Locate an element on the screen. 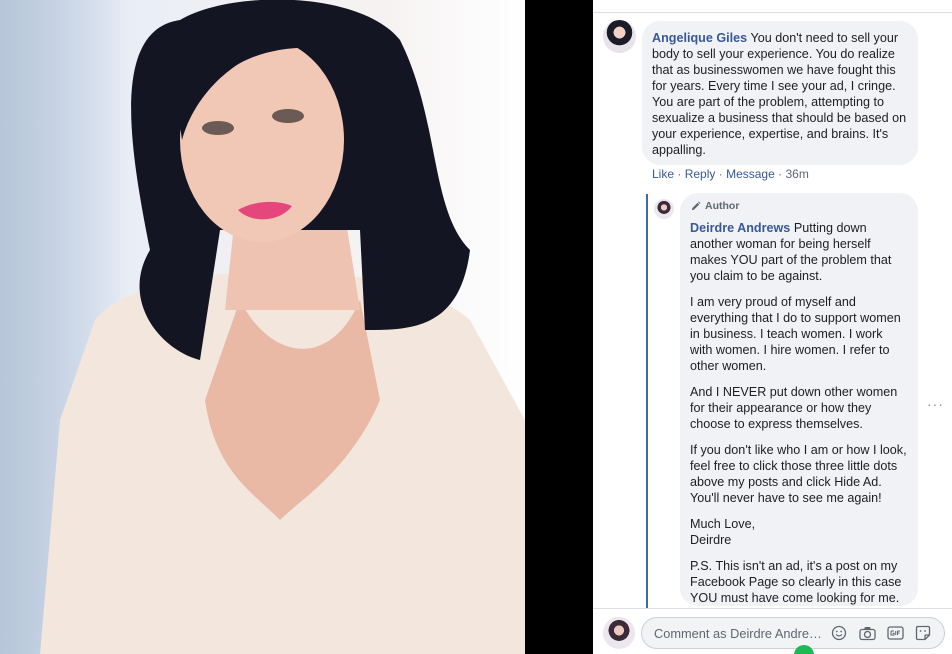 This screenshot has height=654, width=952. author-avatar is located at coordinates (664, 209).